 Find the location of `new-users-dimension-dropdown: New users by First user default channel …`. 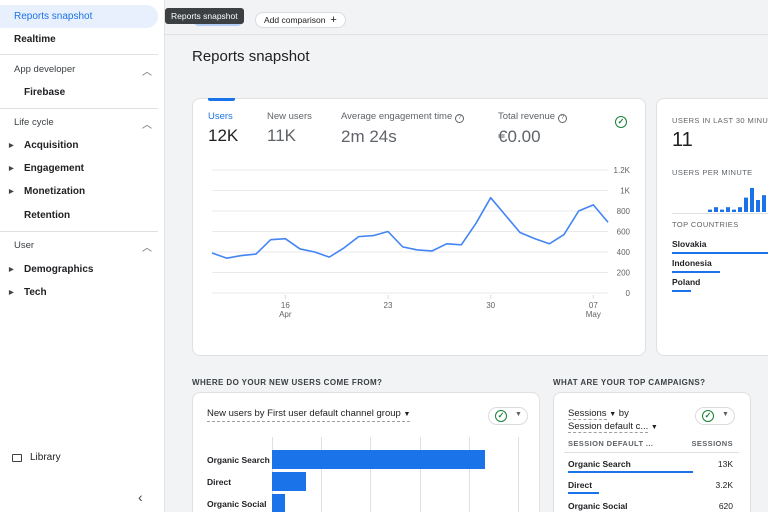

new-users-dimension-dropdown: New users by First user default channel … is located at coordinates (309, 415).